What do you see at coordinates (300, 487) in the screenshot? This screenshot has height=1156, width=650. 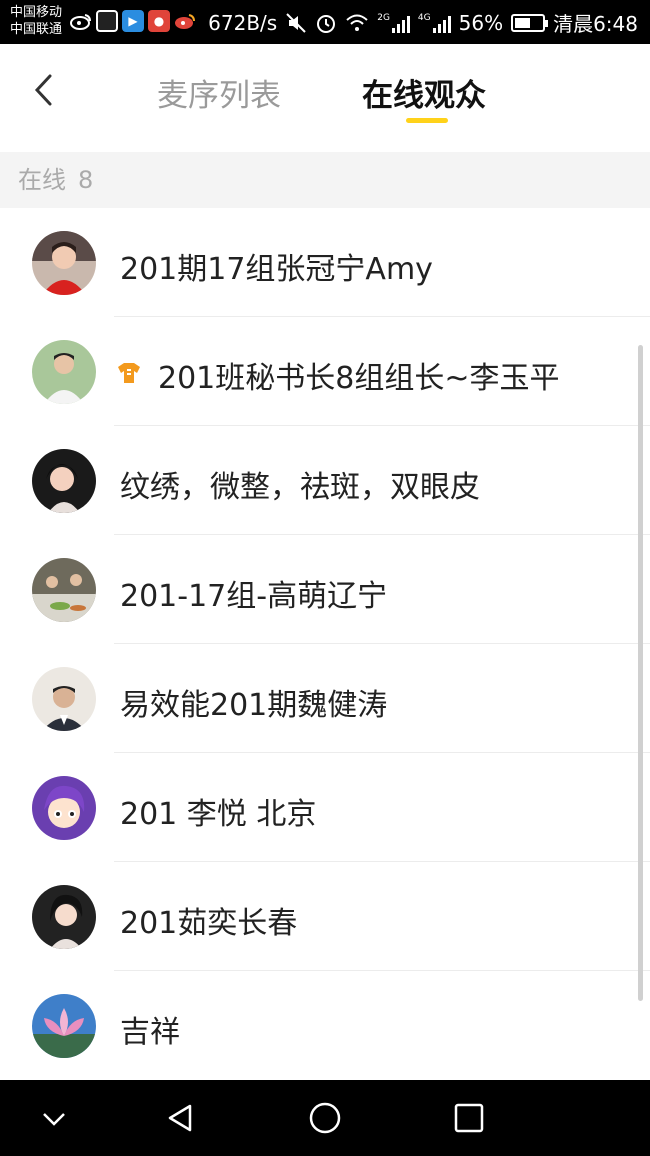 I see `audience-name: 纹绣，微整，祛斑，双眼皮` at bounding box center [300, 487].